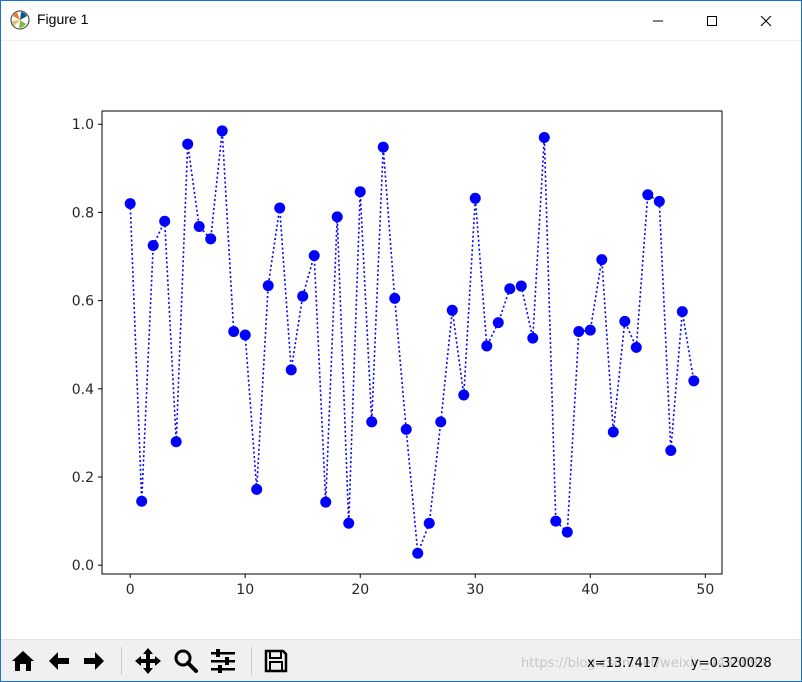 This screenshot has height=682, width=802. Describe the element at coordinates (83, 302) in the screenshot. I see `y-tick-label: 0.6` at that location.